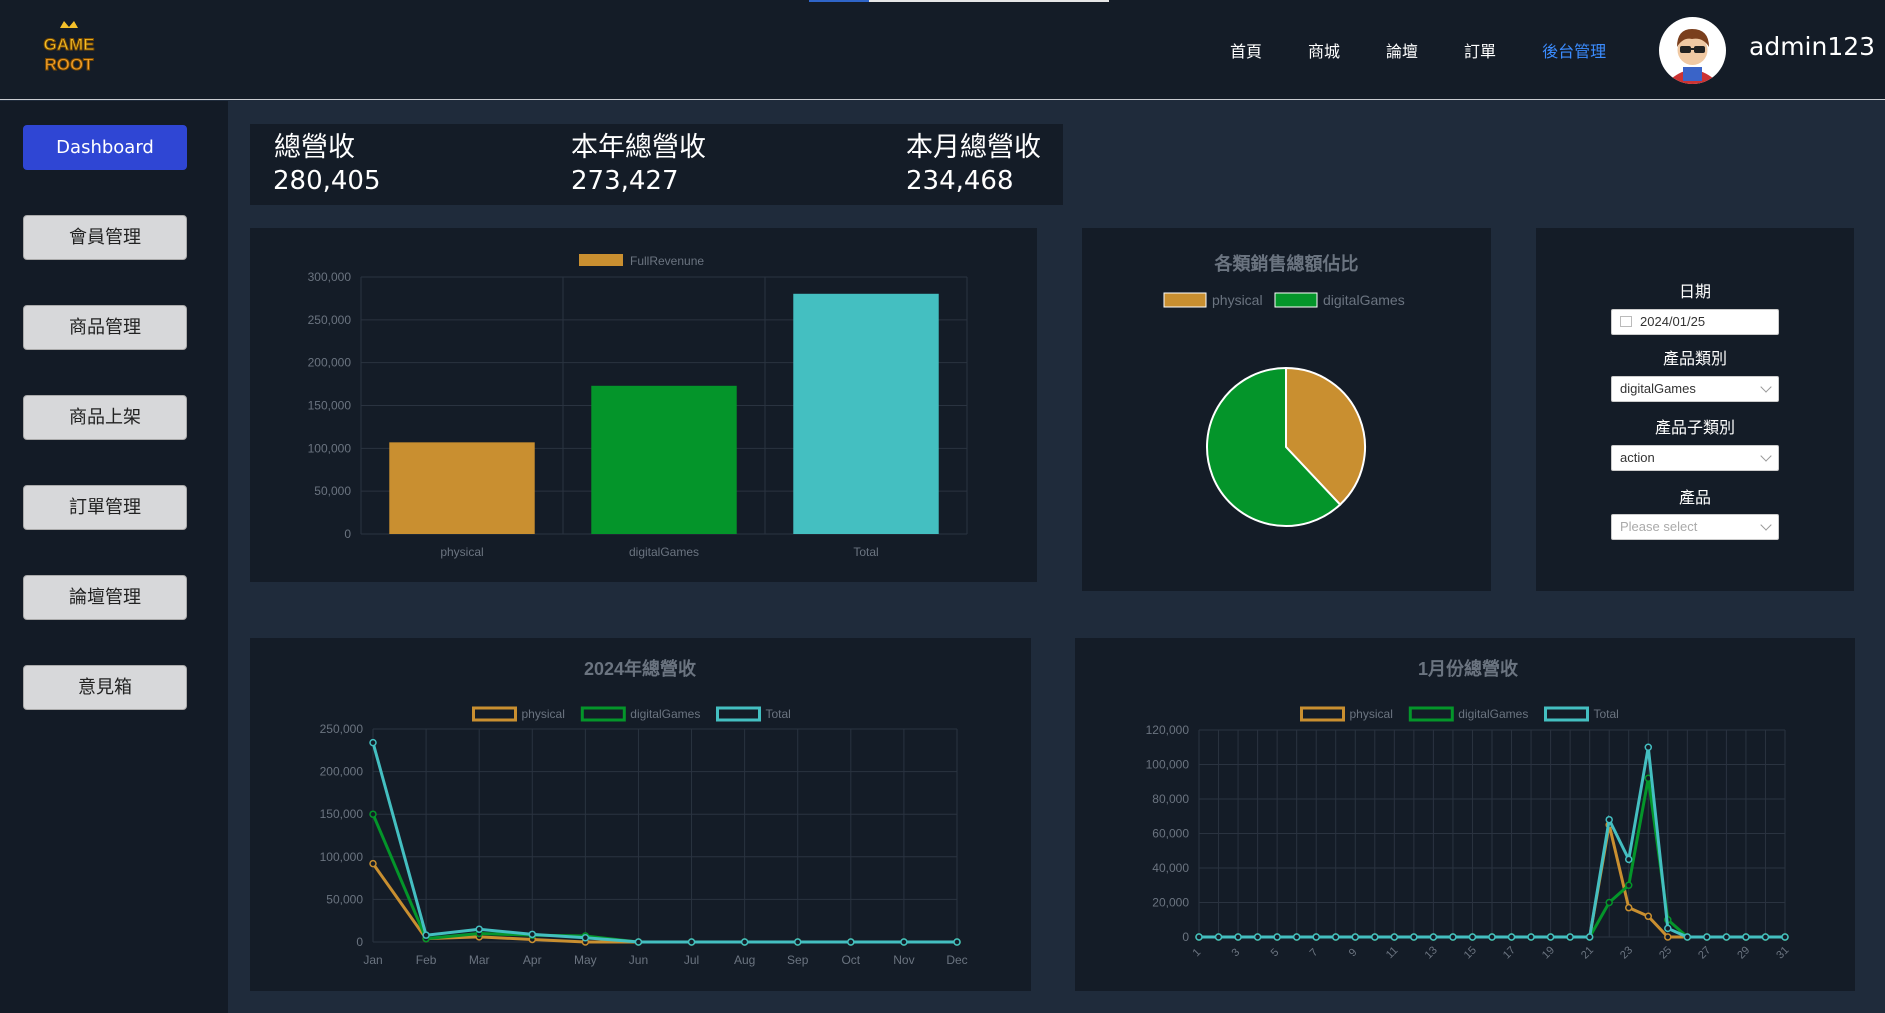 This screenshot has height=1013, width=1885. What do you see at coordinates (865, 552) in the screenshot?
I see `x-tick-label: Total` at bounding box center [865, 552].